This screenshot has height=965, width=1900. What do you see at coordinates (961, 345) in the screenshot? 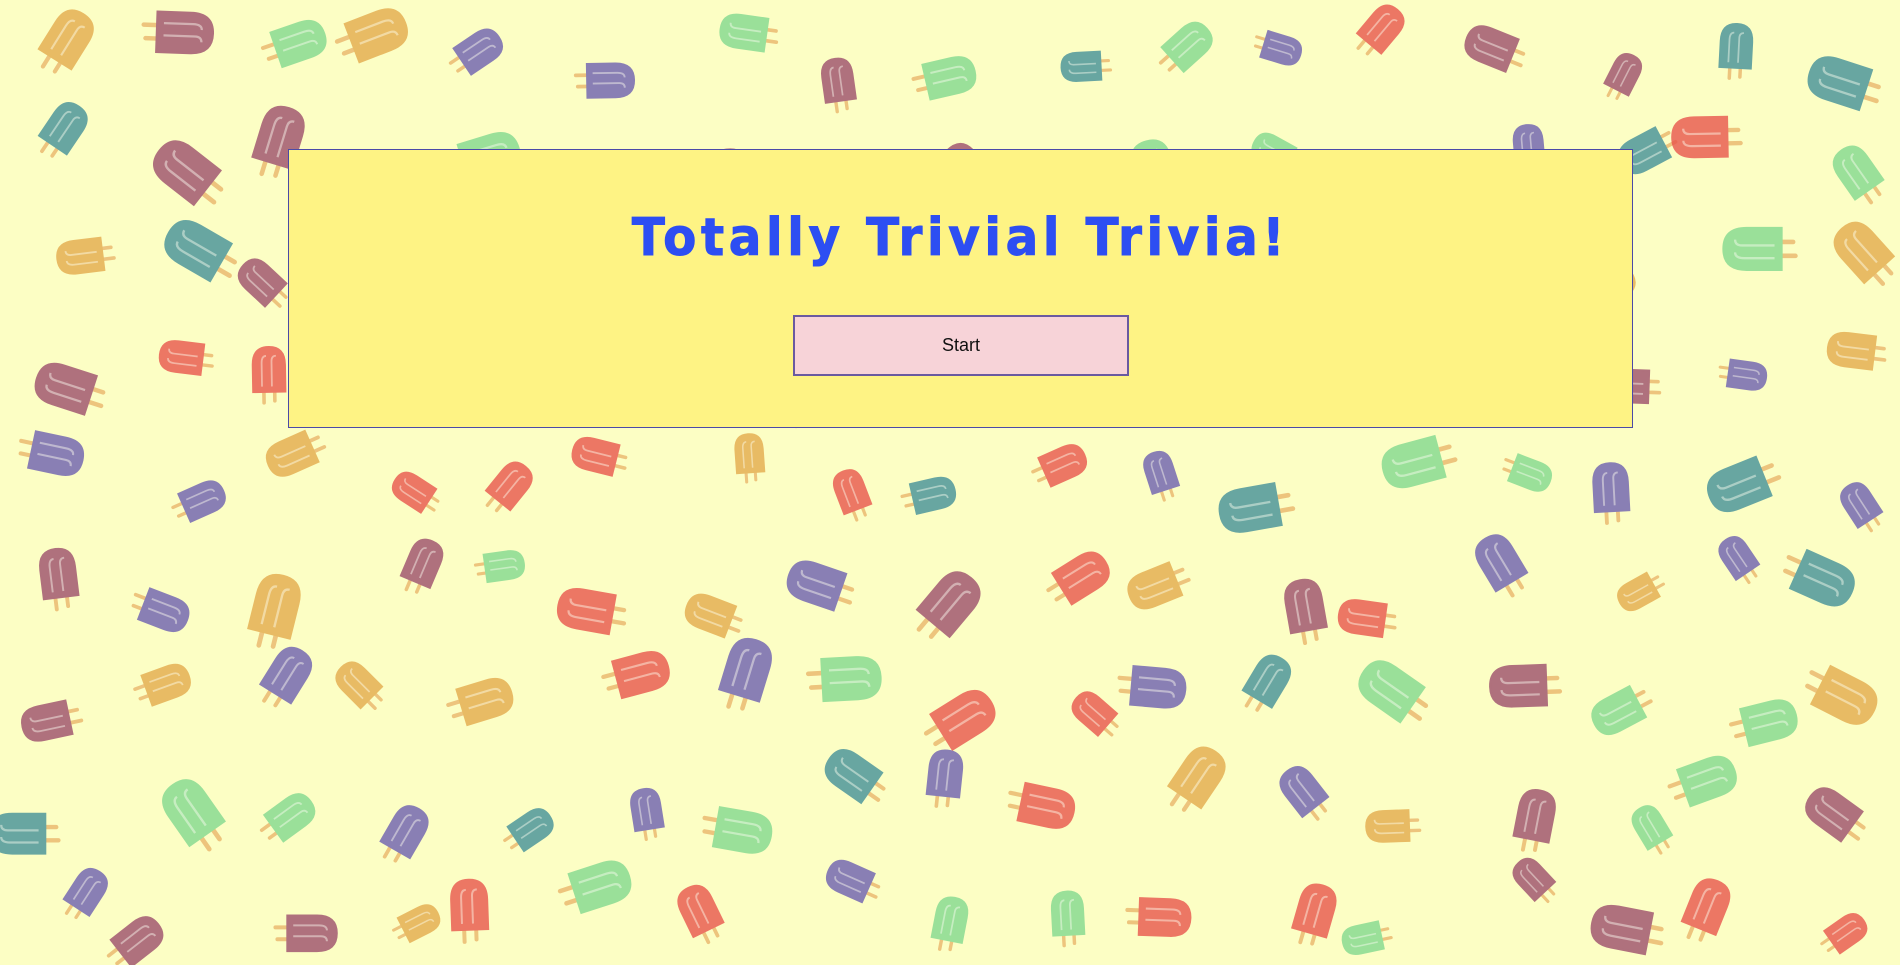
I see `start-button: Start` at bounding box center [961, 345].